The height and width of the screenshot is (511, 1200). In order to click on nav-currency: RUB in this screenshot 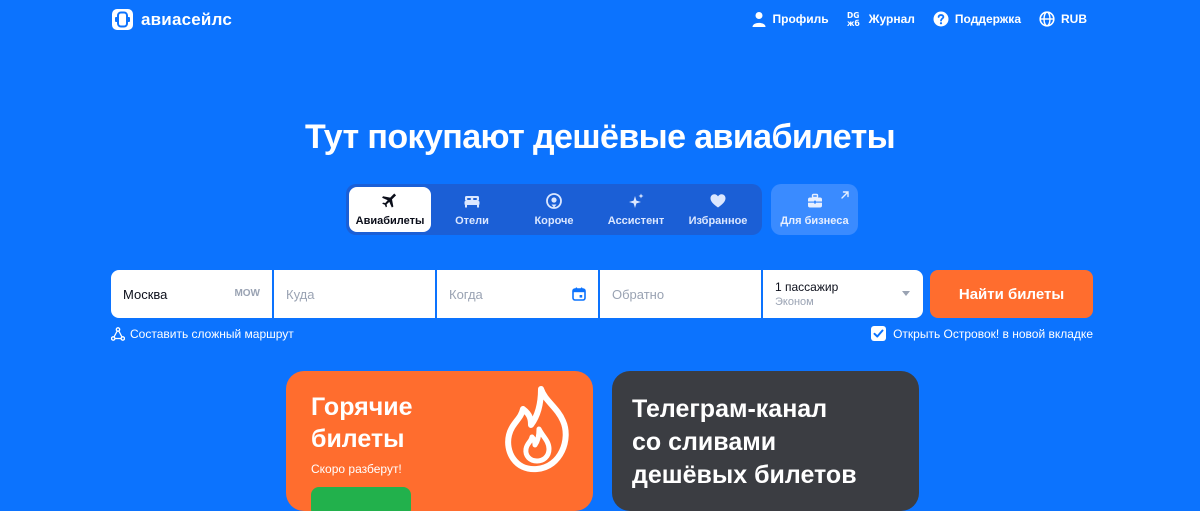, I will do `click(1063, 19)`.